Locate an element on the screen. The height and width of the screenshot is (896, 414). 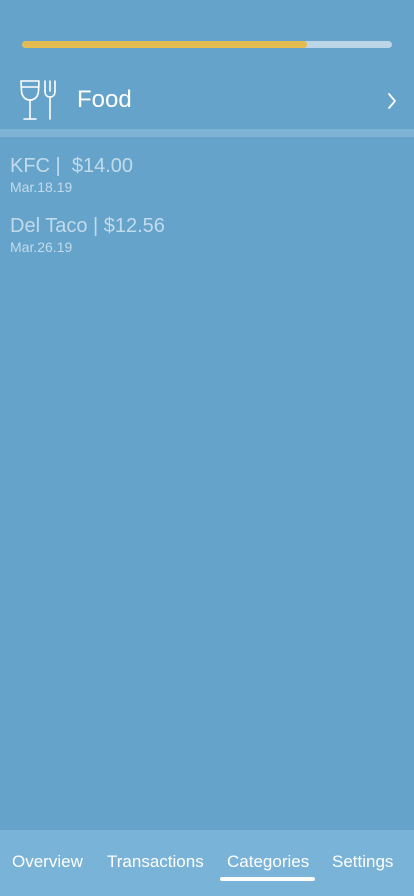
transaction-date: Mar.18.19 is located at coordinates (41, 187).